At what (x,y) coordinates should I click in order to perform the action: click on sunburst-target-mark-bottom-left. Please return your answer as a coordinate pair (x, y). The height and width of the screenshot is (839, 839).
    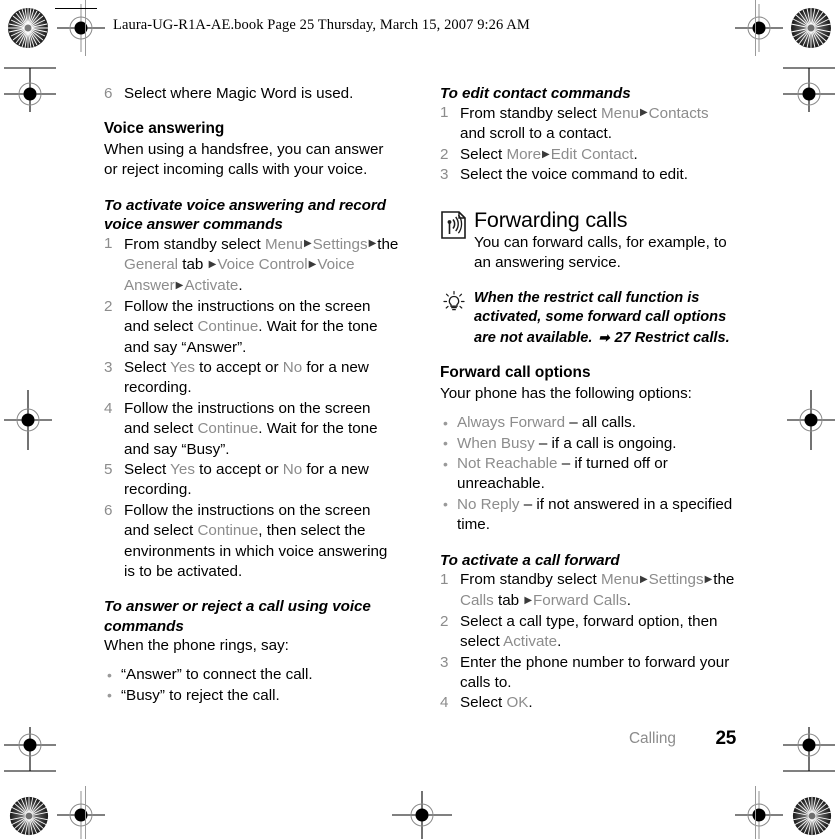
    Looking at the image, I should click on (29, 816).